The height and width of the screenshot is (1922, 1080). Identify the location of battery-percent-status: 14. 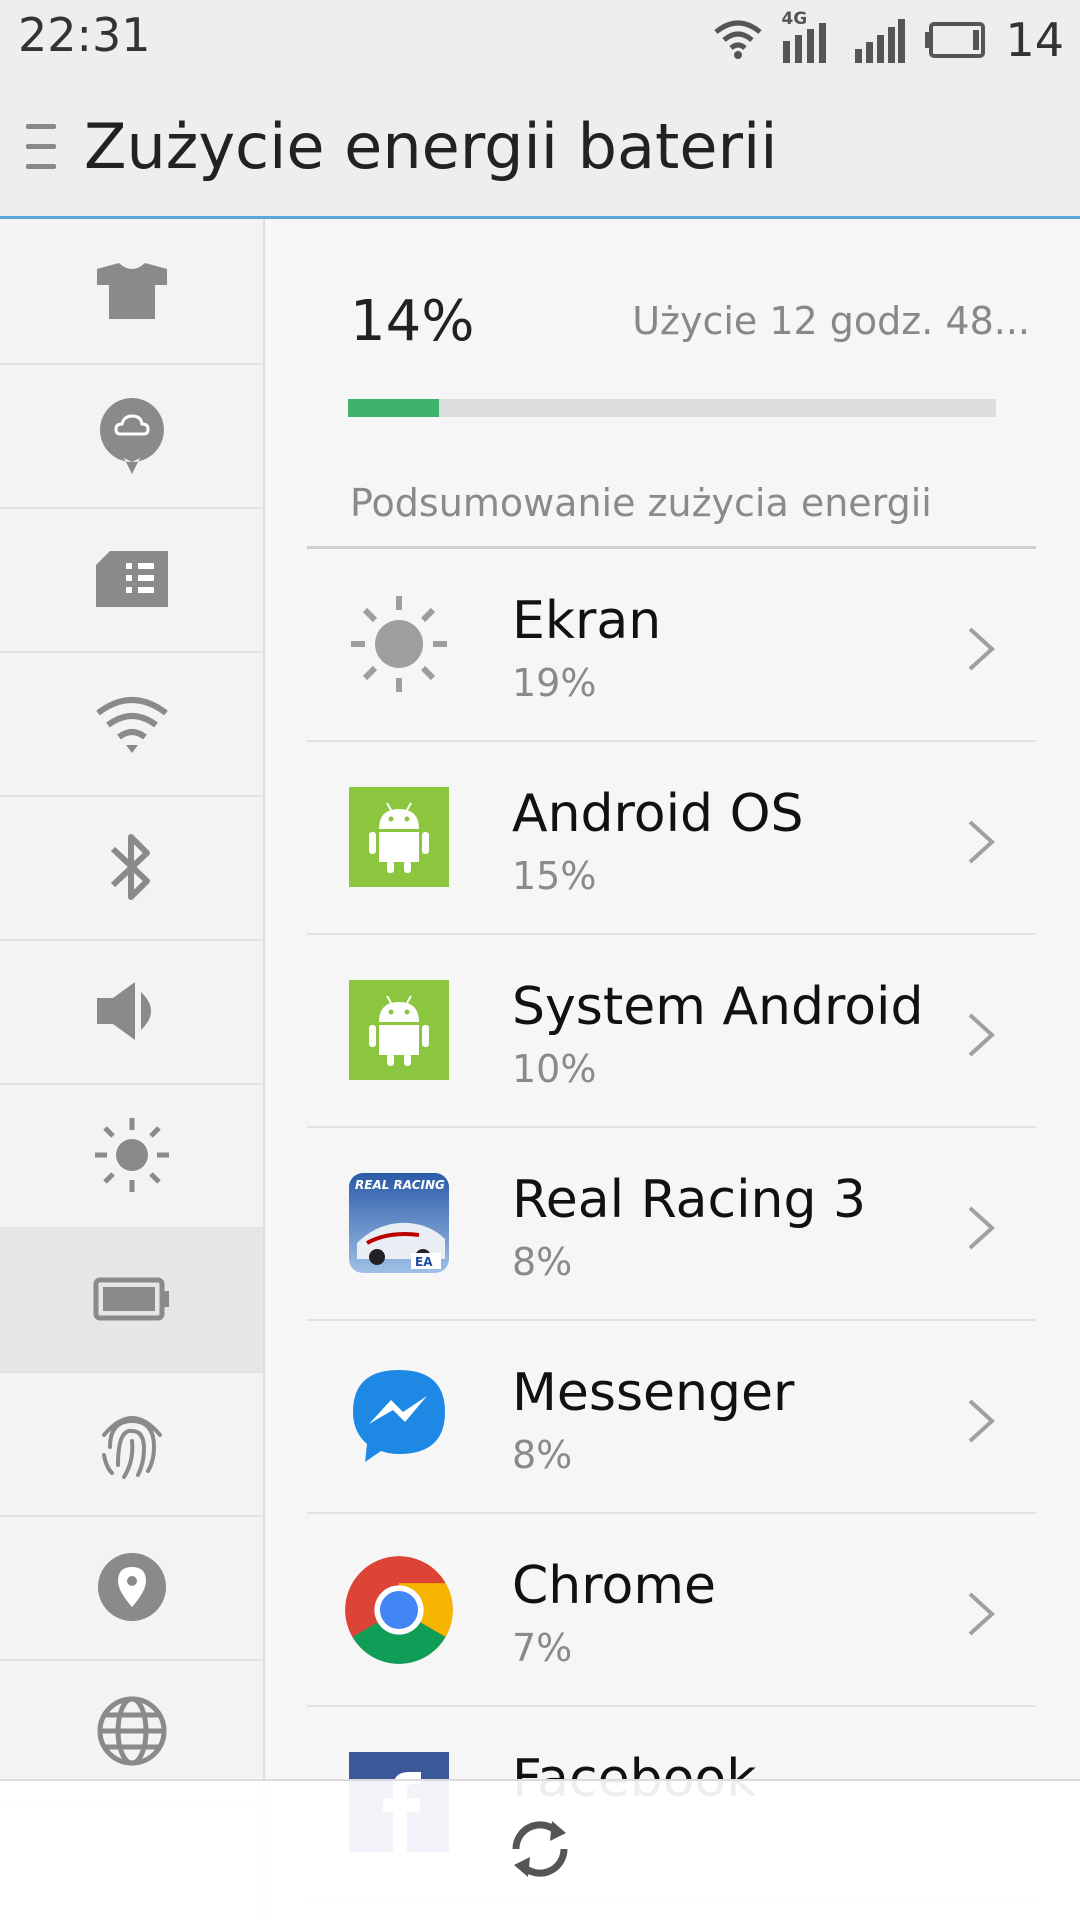
(1034, 40).